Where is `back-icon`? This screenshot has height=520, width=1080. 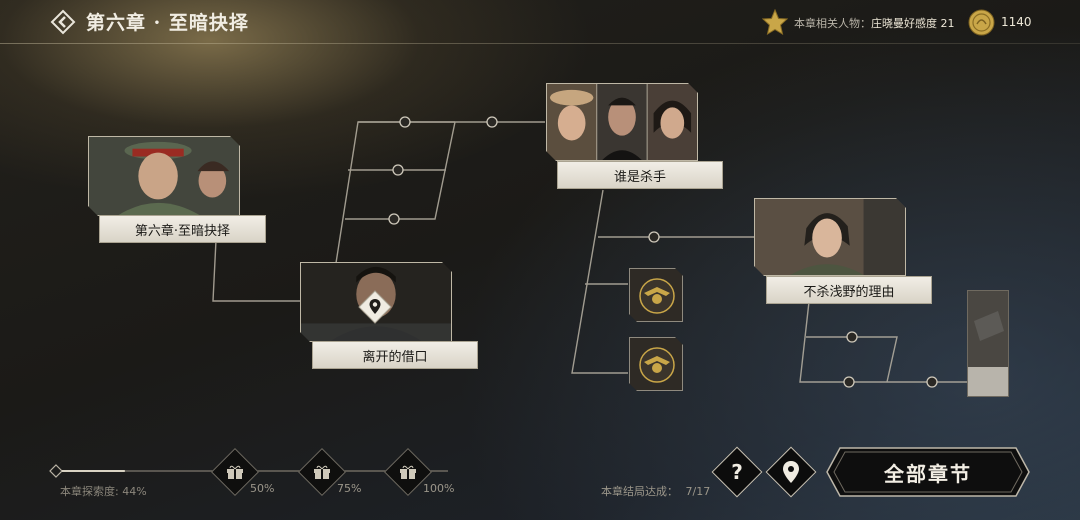
back-icon is located at coordinates (63, 22).